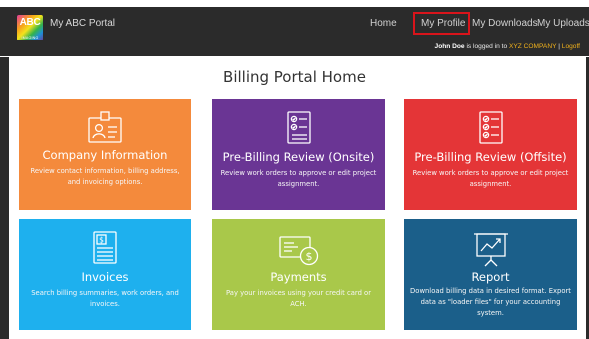 Image resolution: width=589 pixels, height=339 pixels. What do you see at coordinates (383, 23) in the screenshot?
I see `nav-home-link: Home` at bounding box center [383, 23].